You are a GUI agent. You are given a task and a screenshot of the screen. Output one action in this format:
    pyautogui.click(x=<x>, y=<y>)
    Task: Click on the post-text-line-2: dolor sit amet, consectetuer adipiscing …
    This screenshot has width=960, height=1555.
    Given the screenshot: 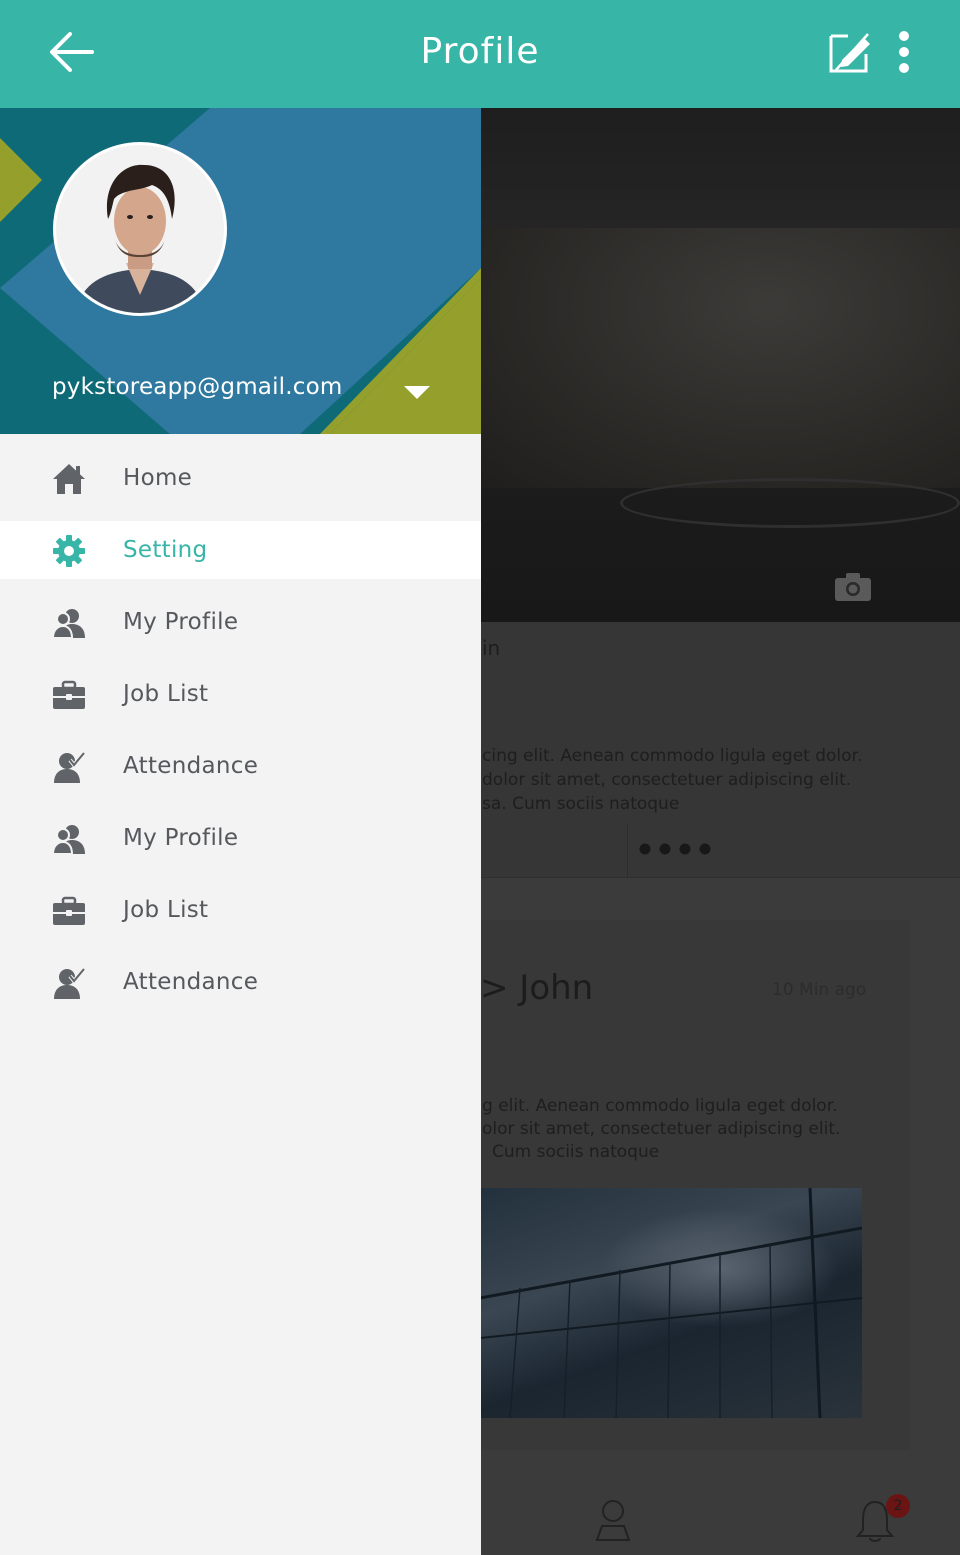 What is the action you would take?
    pyautogui.click(x=667, y=780)
    